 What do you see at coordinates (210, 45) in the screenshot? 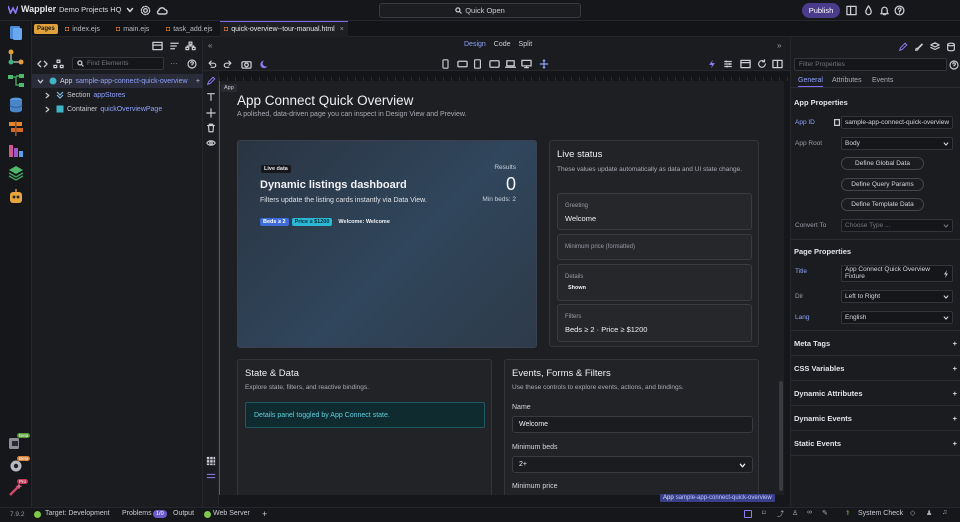
I see `collapse-left-icon: «` at bounding box center [210, 45].